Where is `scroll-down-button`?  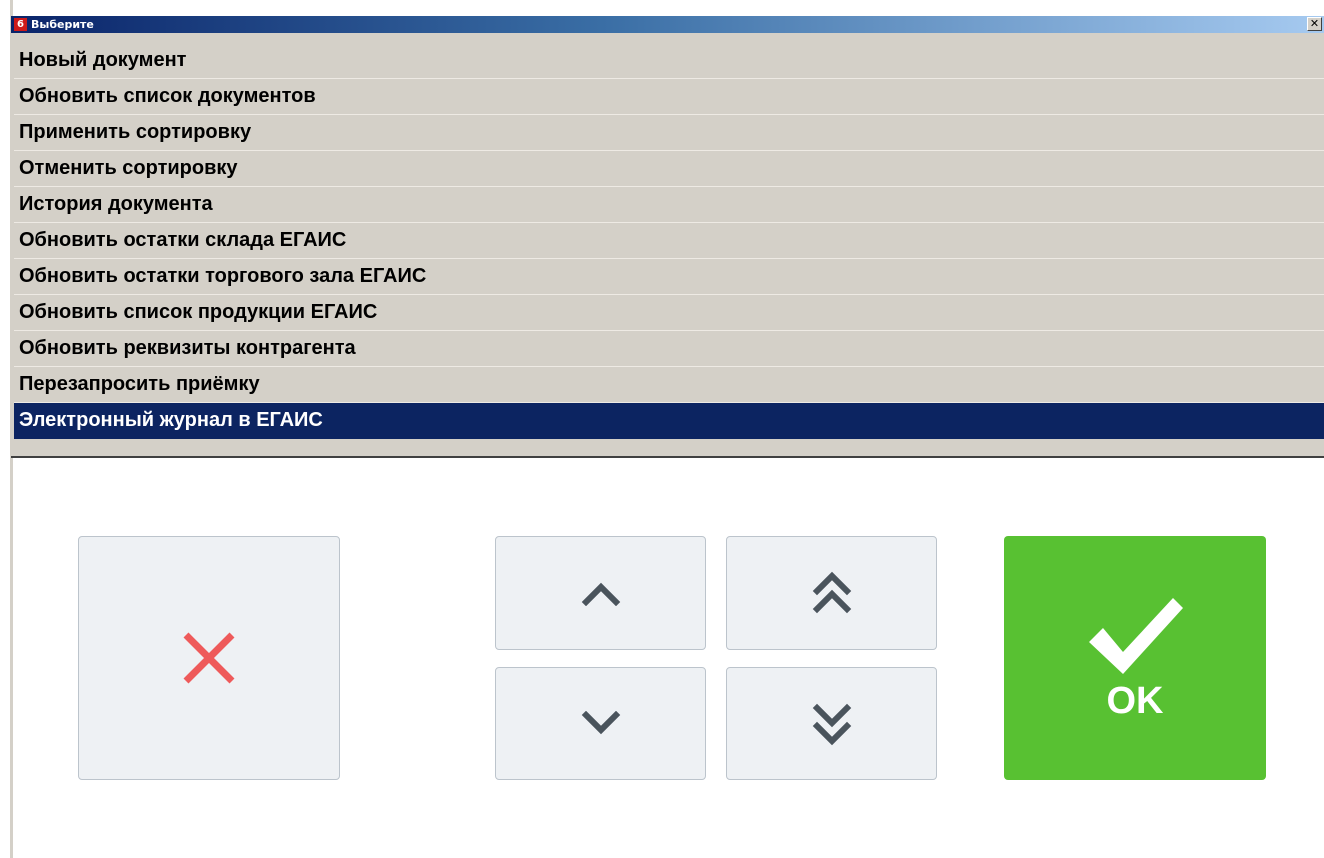
scroll-down-button is located at coordinates (600, 723).